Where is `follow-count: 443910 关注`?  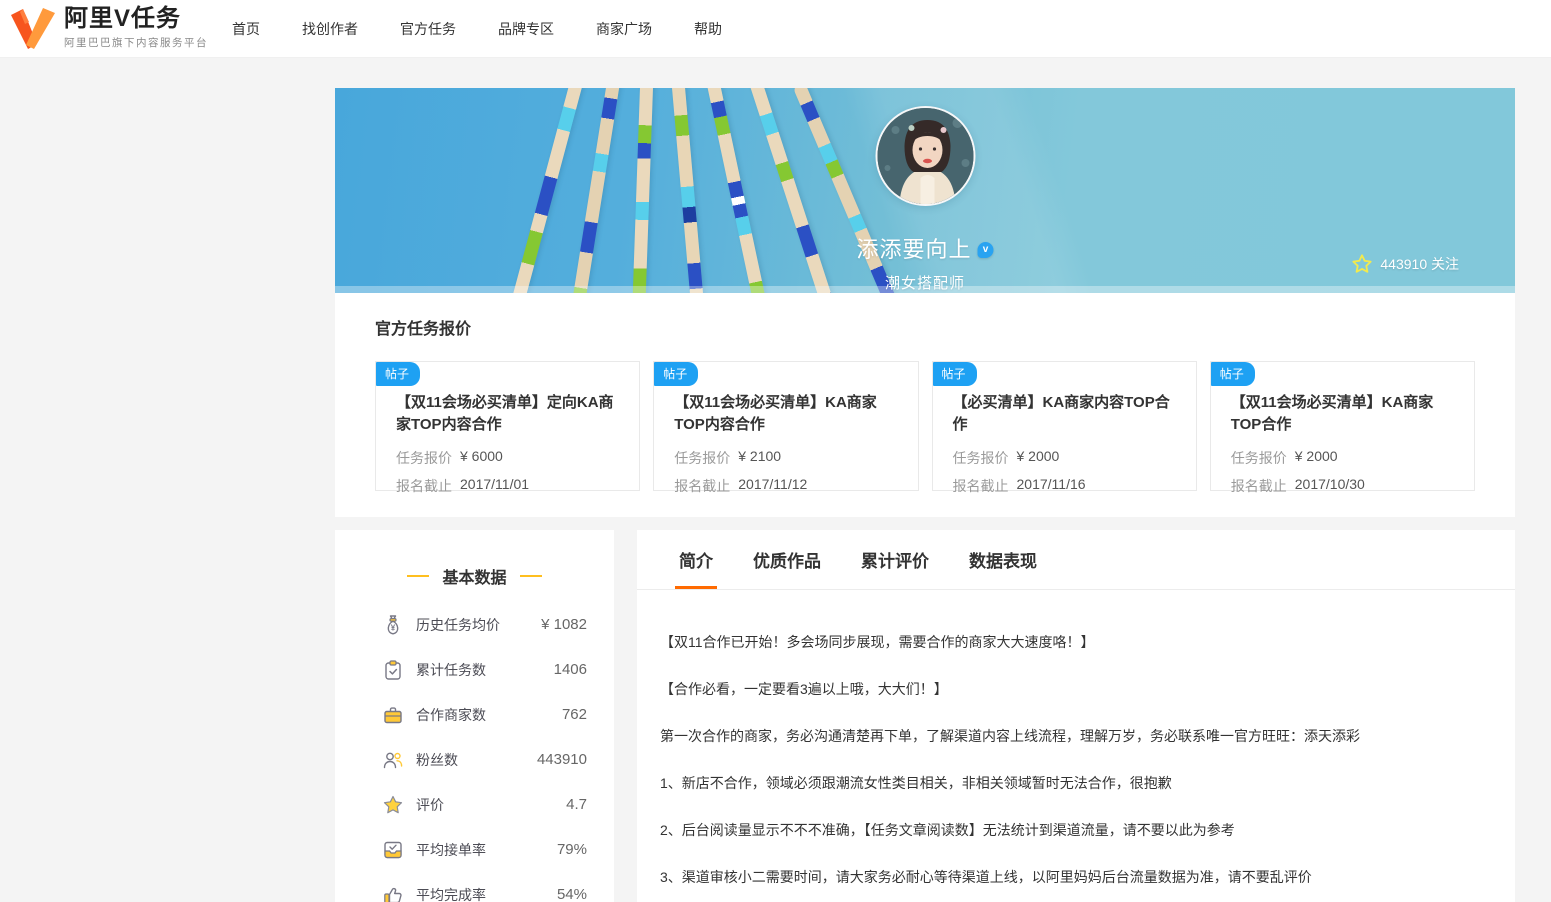 follow-count: 443910 关注 is located at coordinates (1405, 264).